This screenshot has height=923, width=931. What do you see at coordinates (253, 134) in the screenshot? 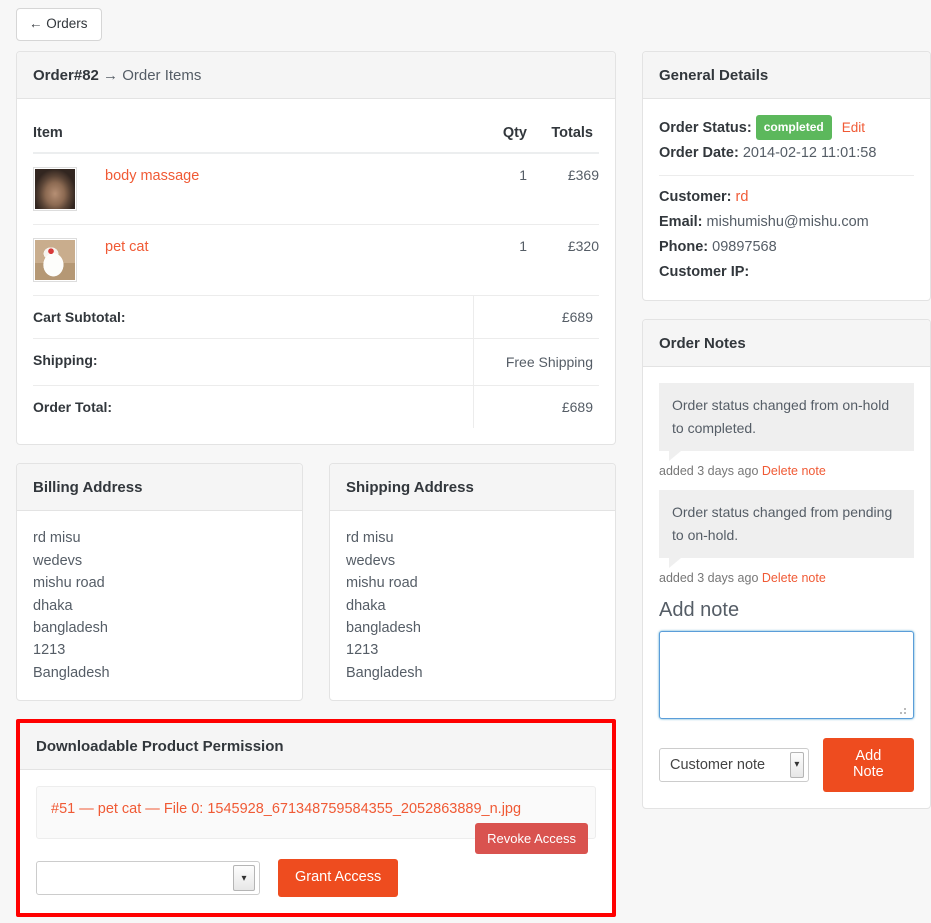
I see `column-header-item: Item` at bounding box center [253, 134].